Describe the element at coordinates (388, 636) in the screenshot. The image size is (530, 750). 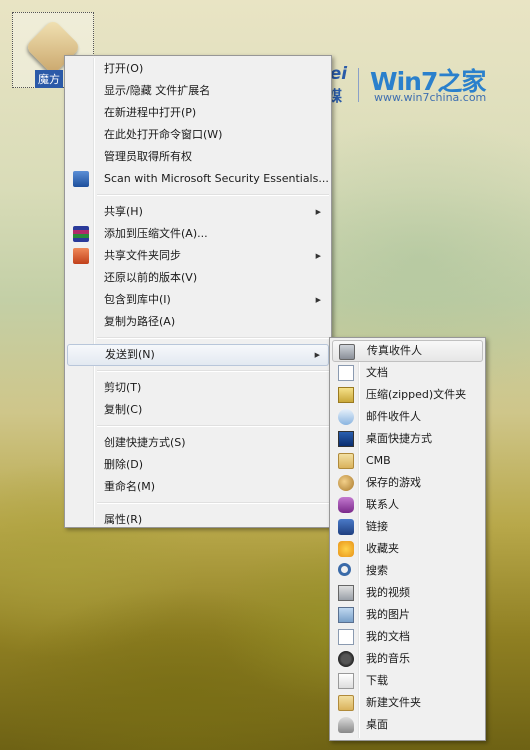
I see `menu-item-label: 我的文档` at that location.